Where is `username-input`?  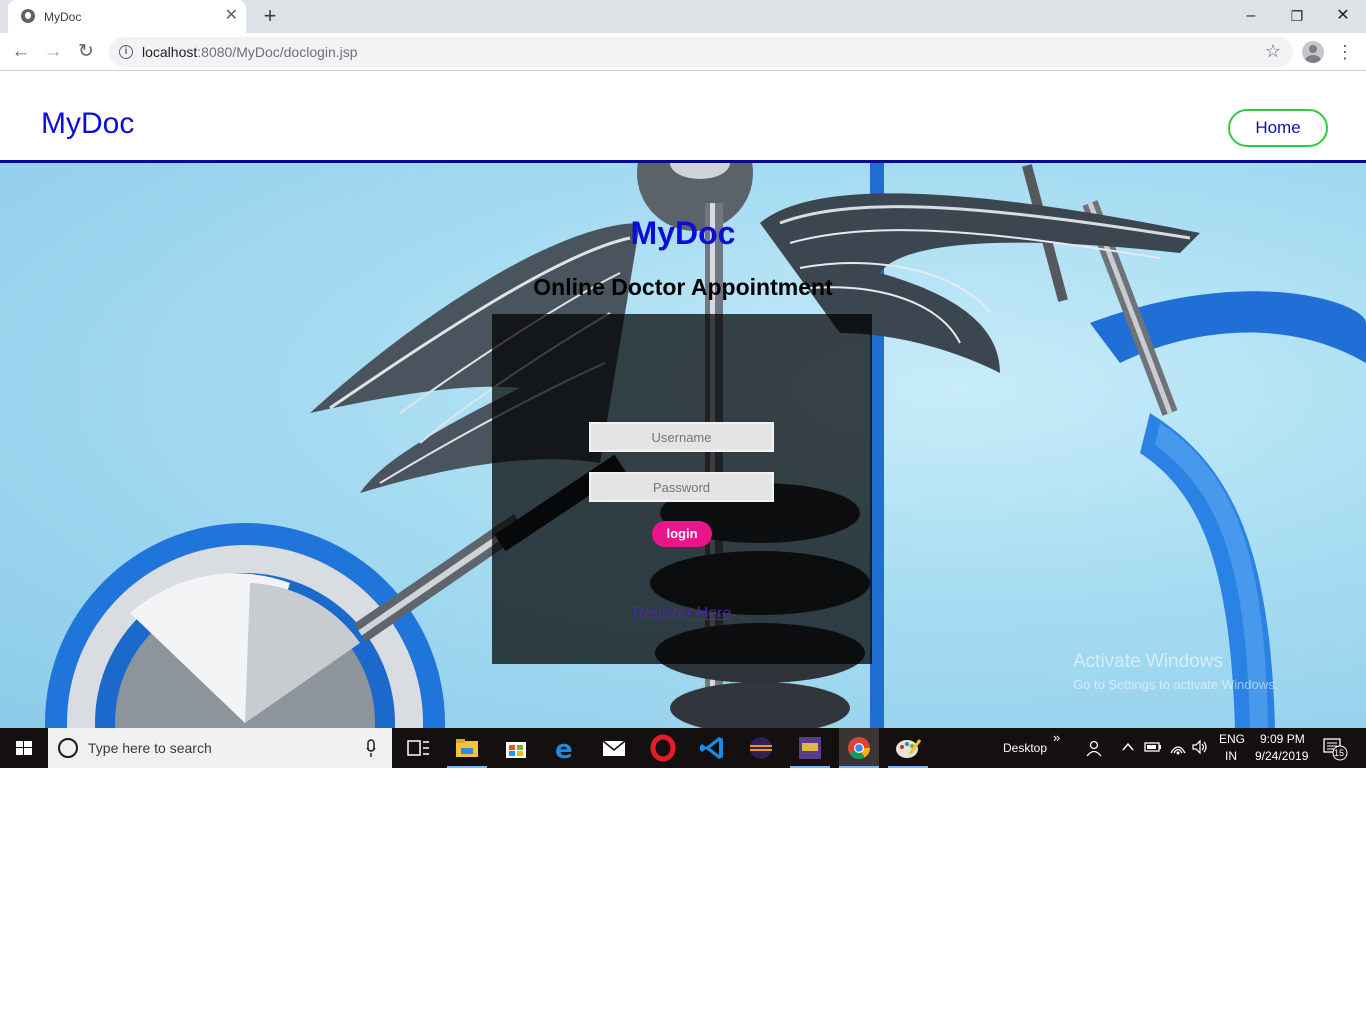 username-input is located at coordinates (681, 437).